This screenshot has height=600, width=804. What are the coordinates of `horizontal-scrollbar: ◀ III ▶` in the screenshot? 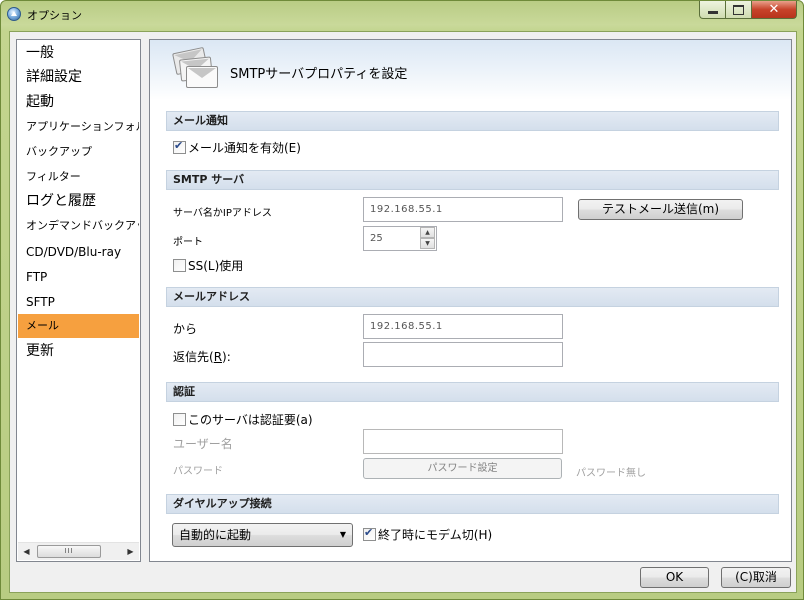 It's located at (78, 551).